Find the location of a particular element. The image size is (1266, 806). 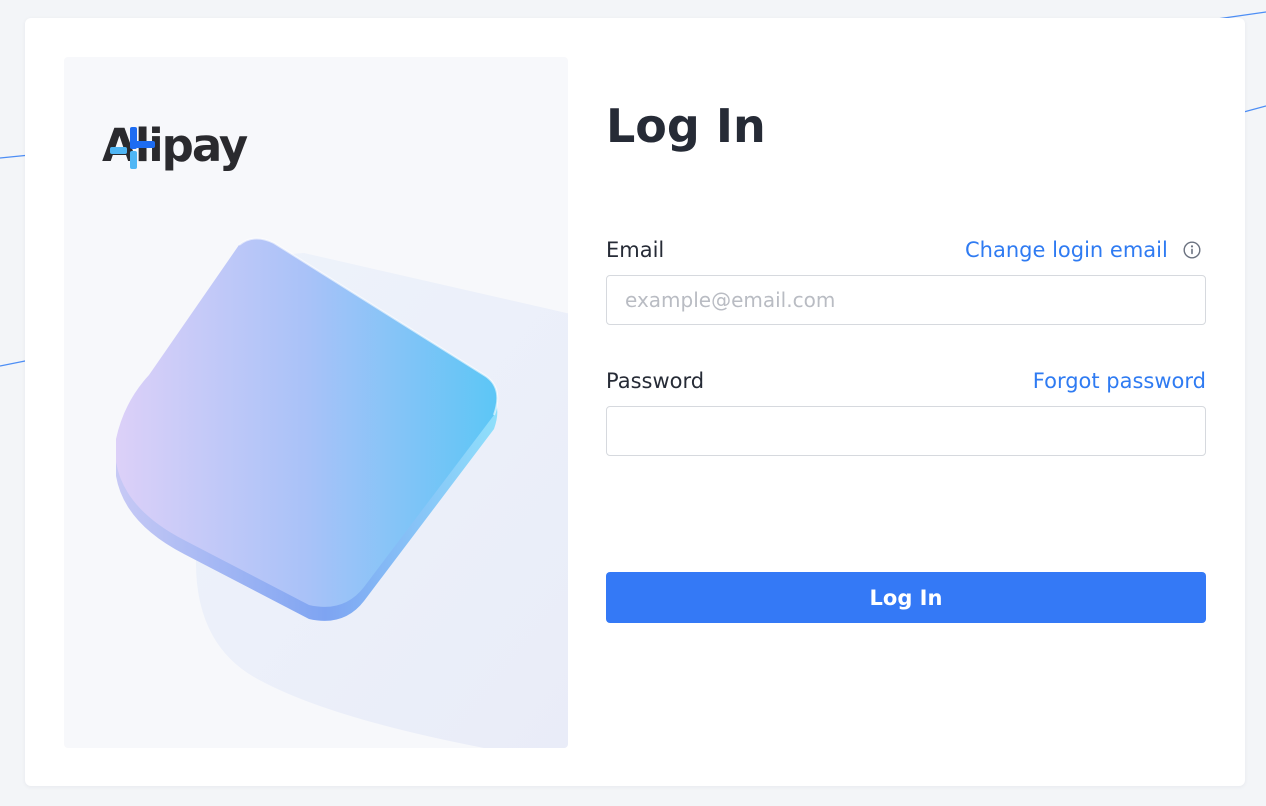

login-button: Log In is located at coordinates (906, 597).